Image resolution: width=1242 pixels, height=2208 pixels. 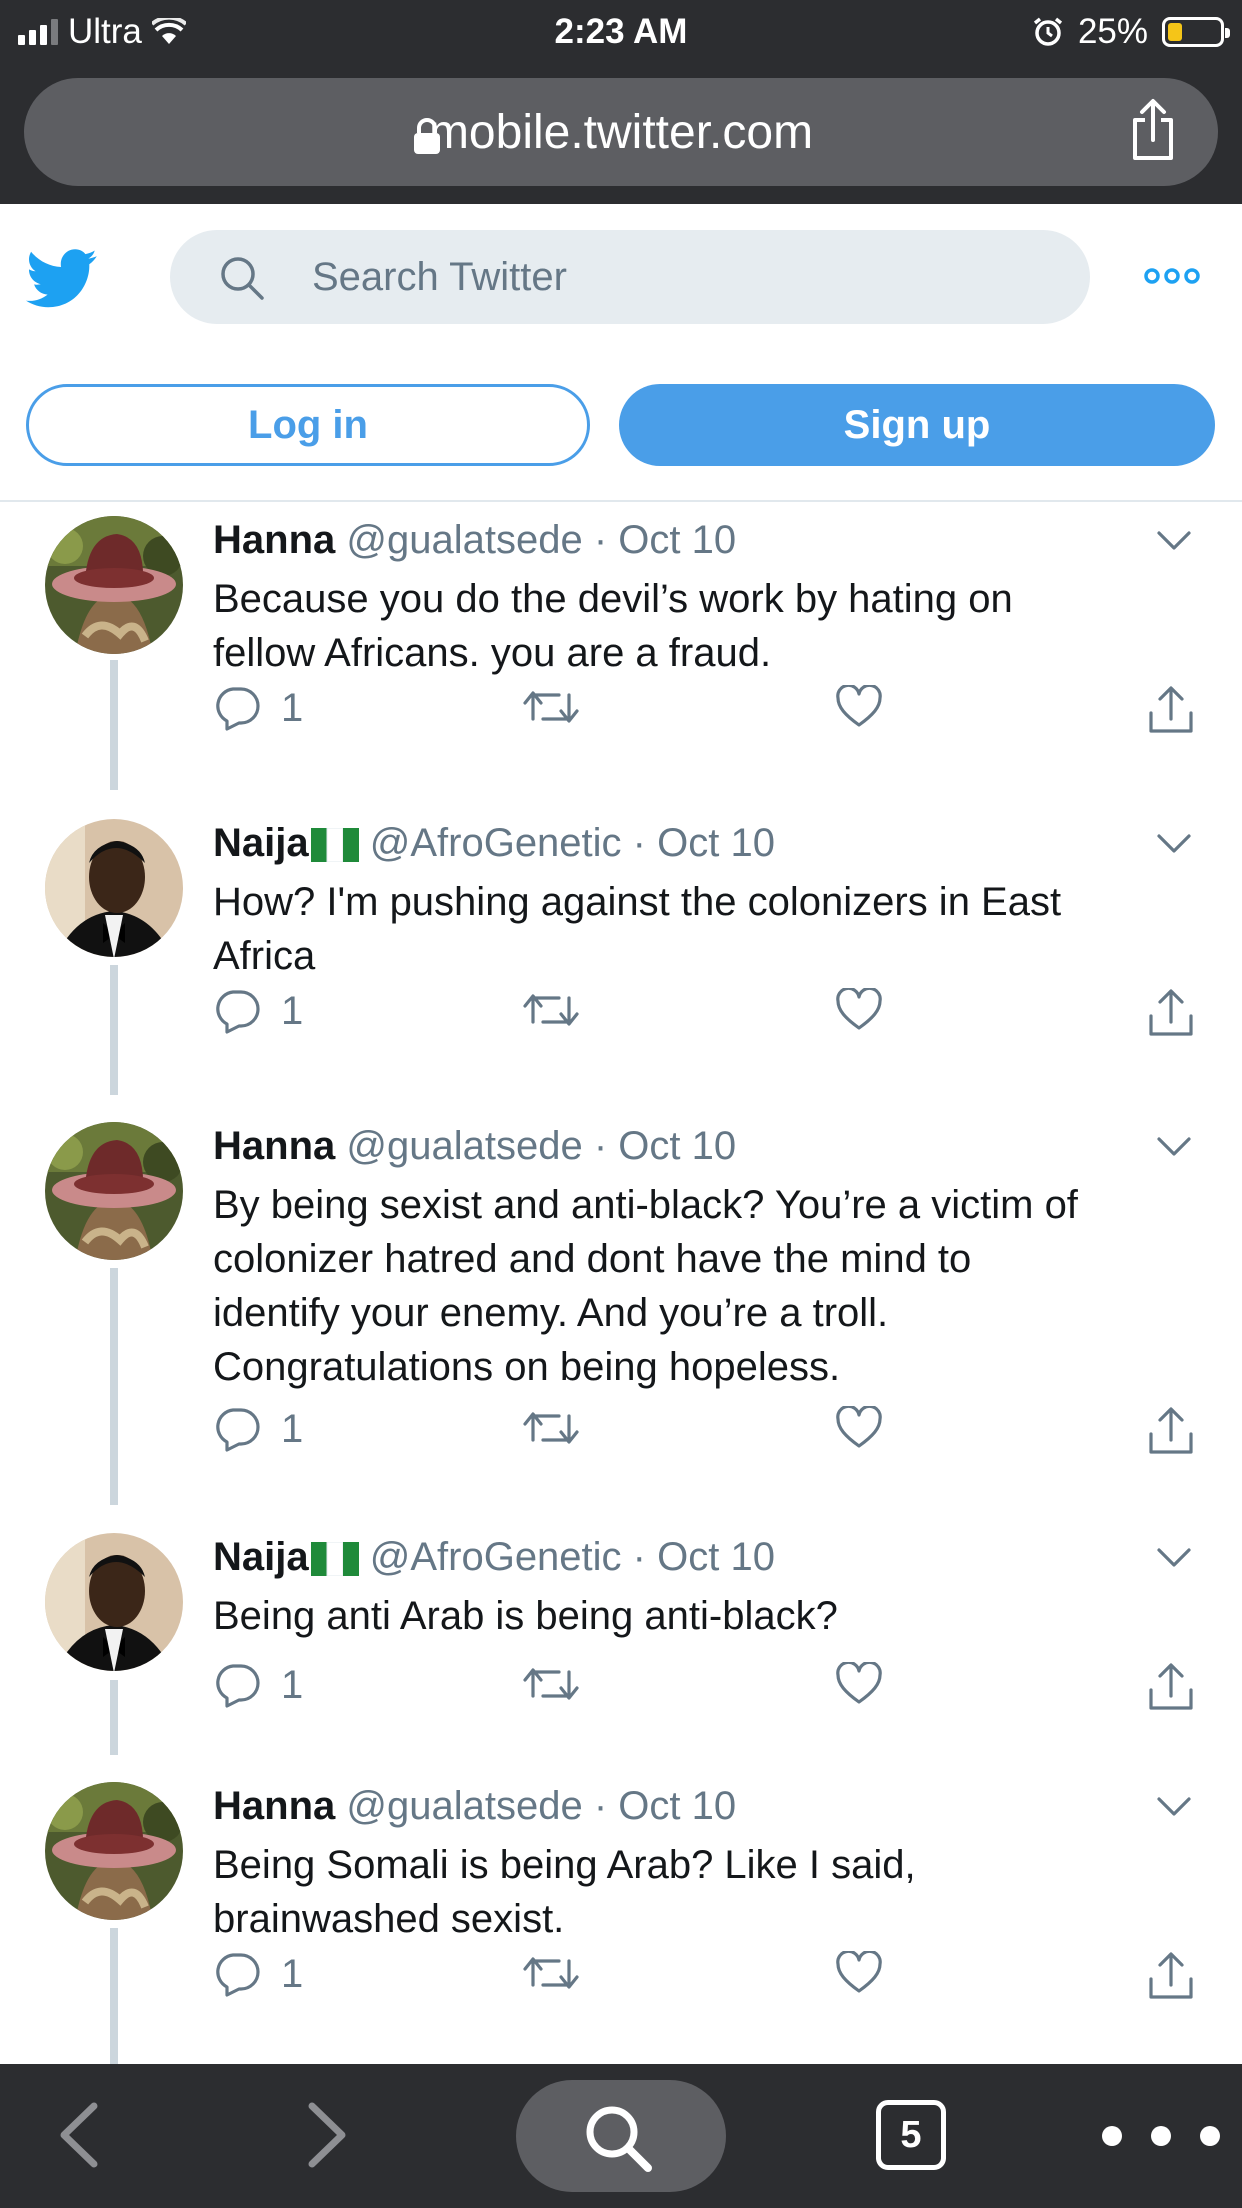 I want to click on tweet-text-line: Being Somali is being Arab? Like I said,, so click(x=564, y=1865).